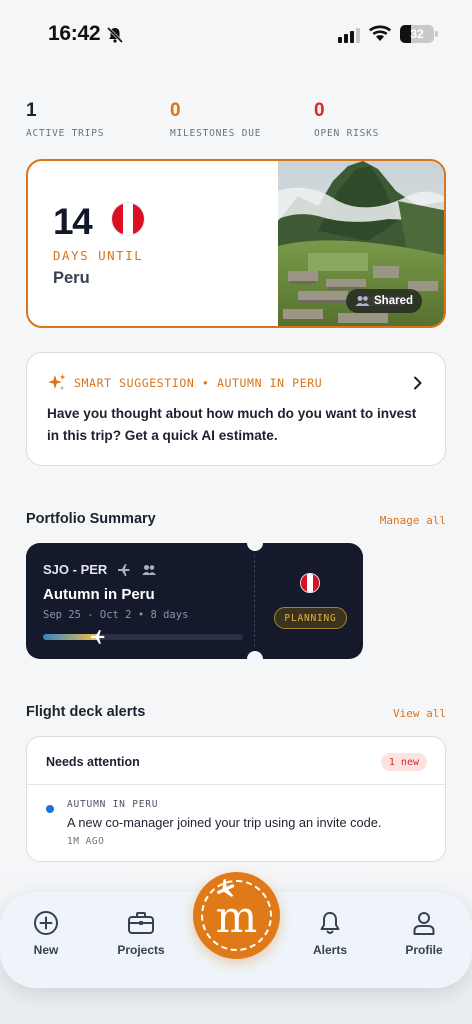 Image resolution: width=472 pixels, height=1024 pixels. Describe the element at coordinates (141, 950) in the screenshot. I see `nav-label: Projects` at that location.